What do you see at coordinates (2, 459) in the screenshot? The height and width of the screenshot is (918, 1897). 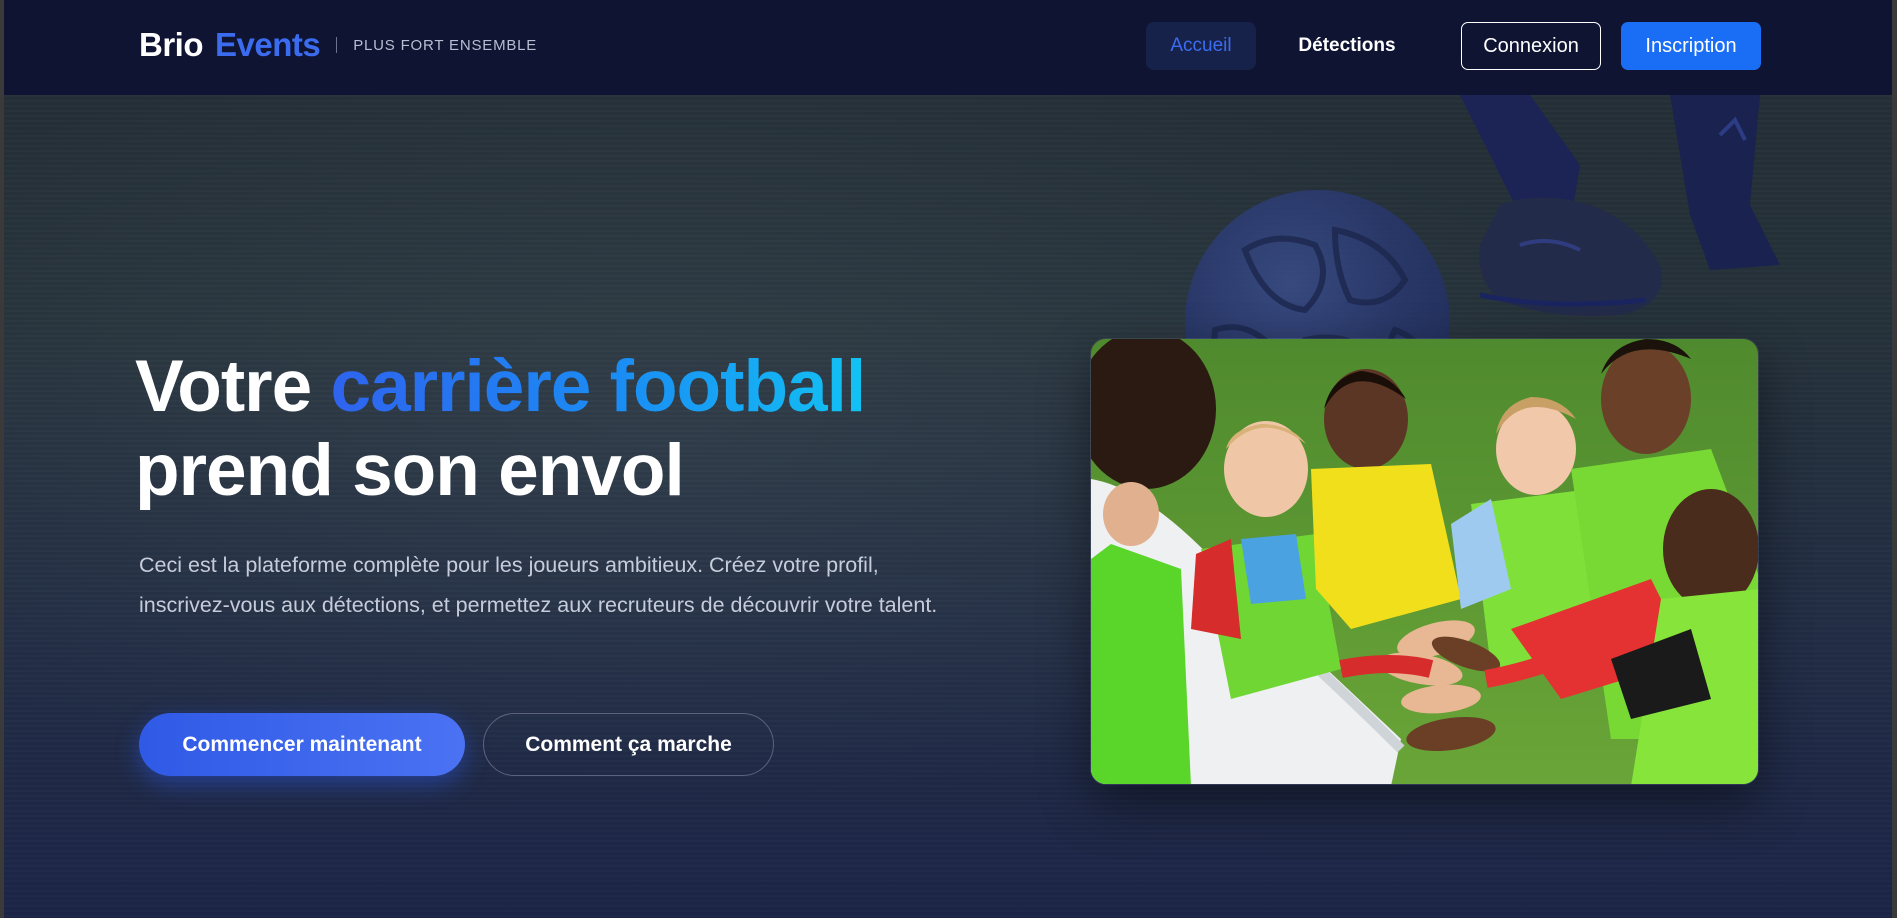 I see `window-edge-left` at bounding box center [2, 459].